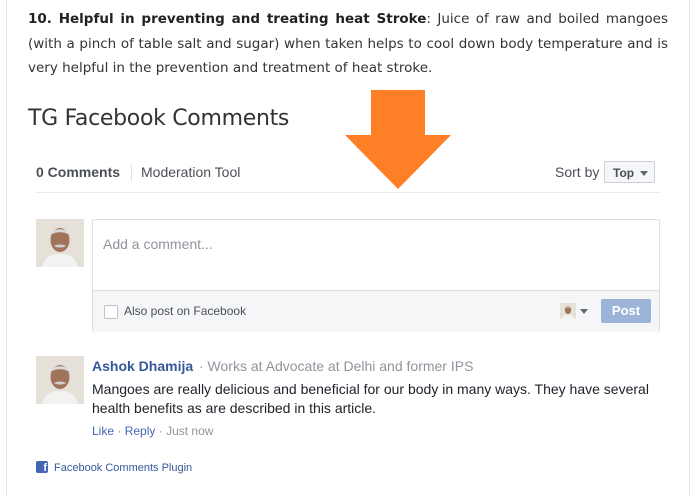 The width and height of the screenshot is (697, 496). I want to click on sort-select: Top, so click(629, 172).